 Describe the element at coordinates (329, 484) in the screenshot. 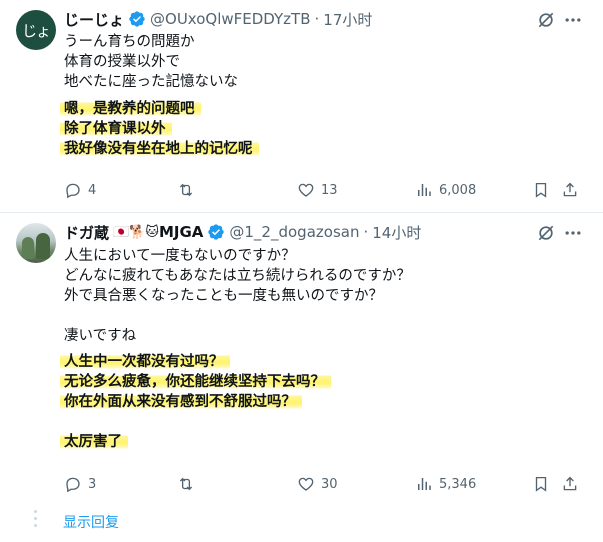

I see `like-count: 30` at that location.